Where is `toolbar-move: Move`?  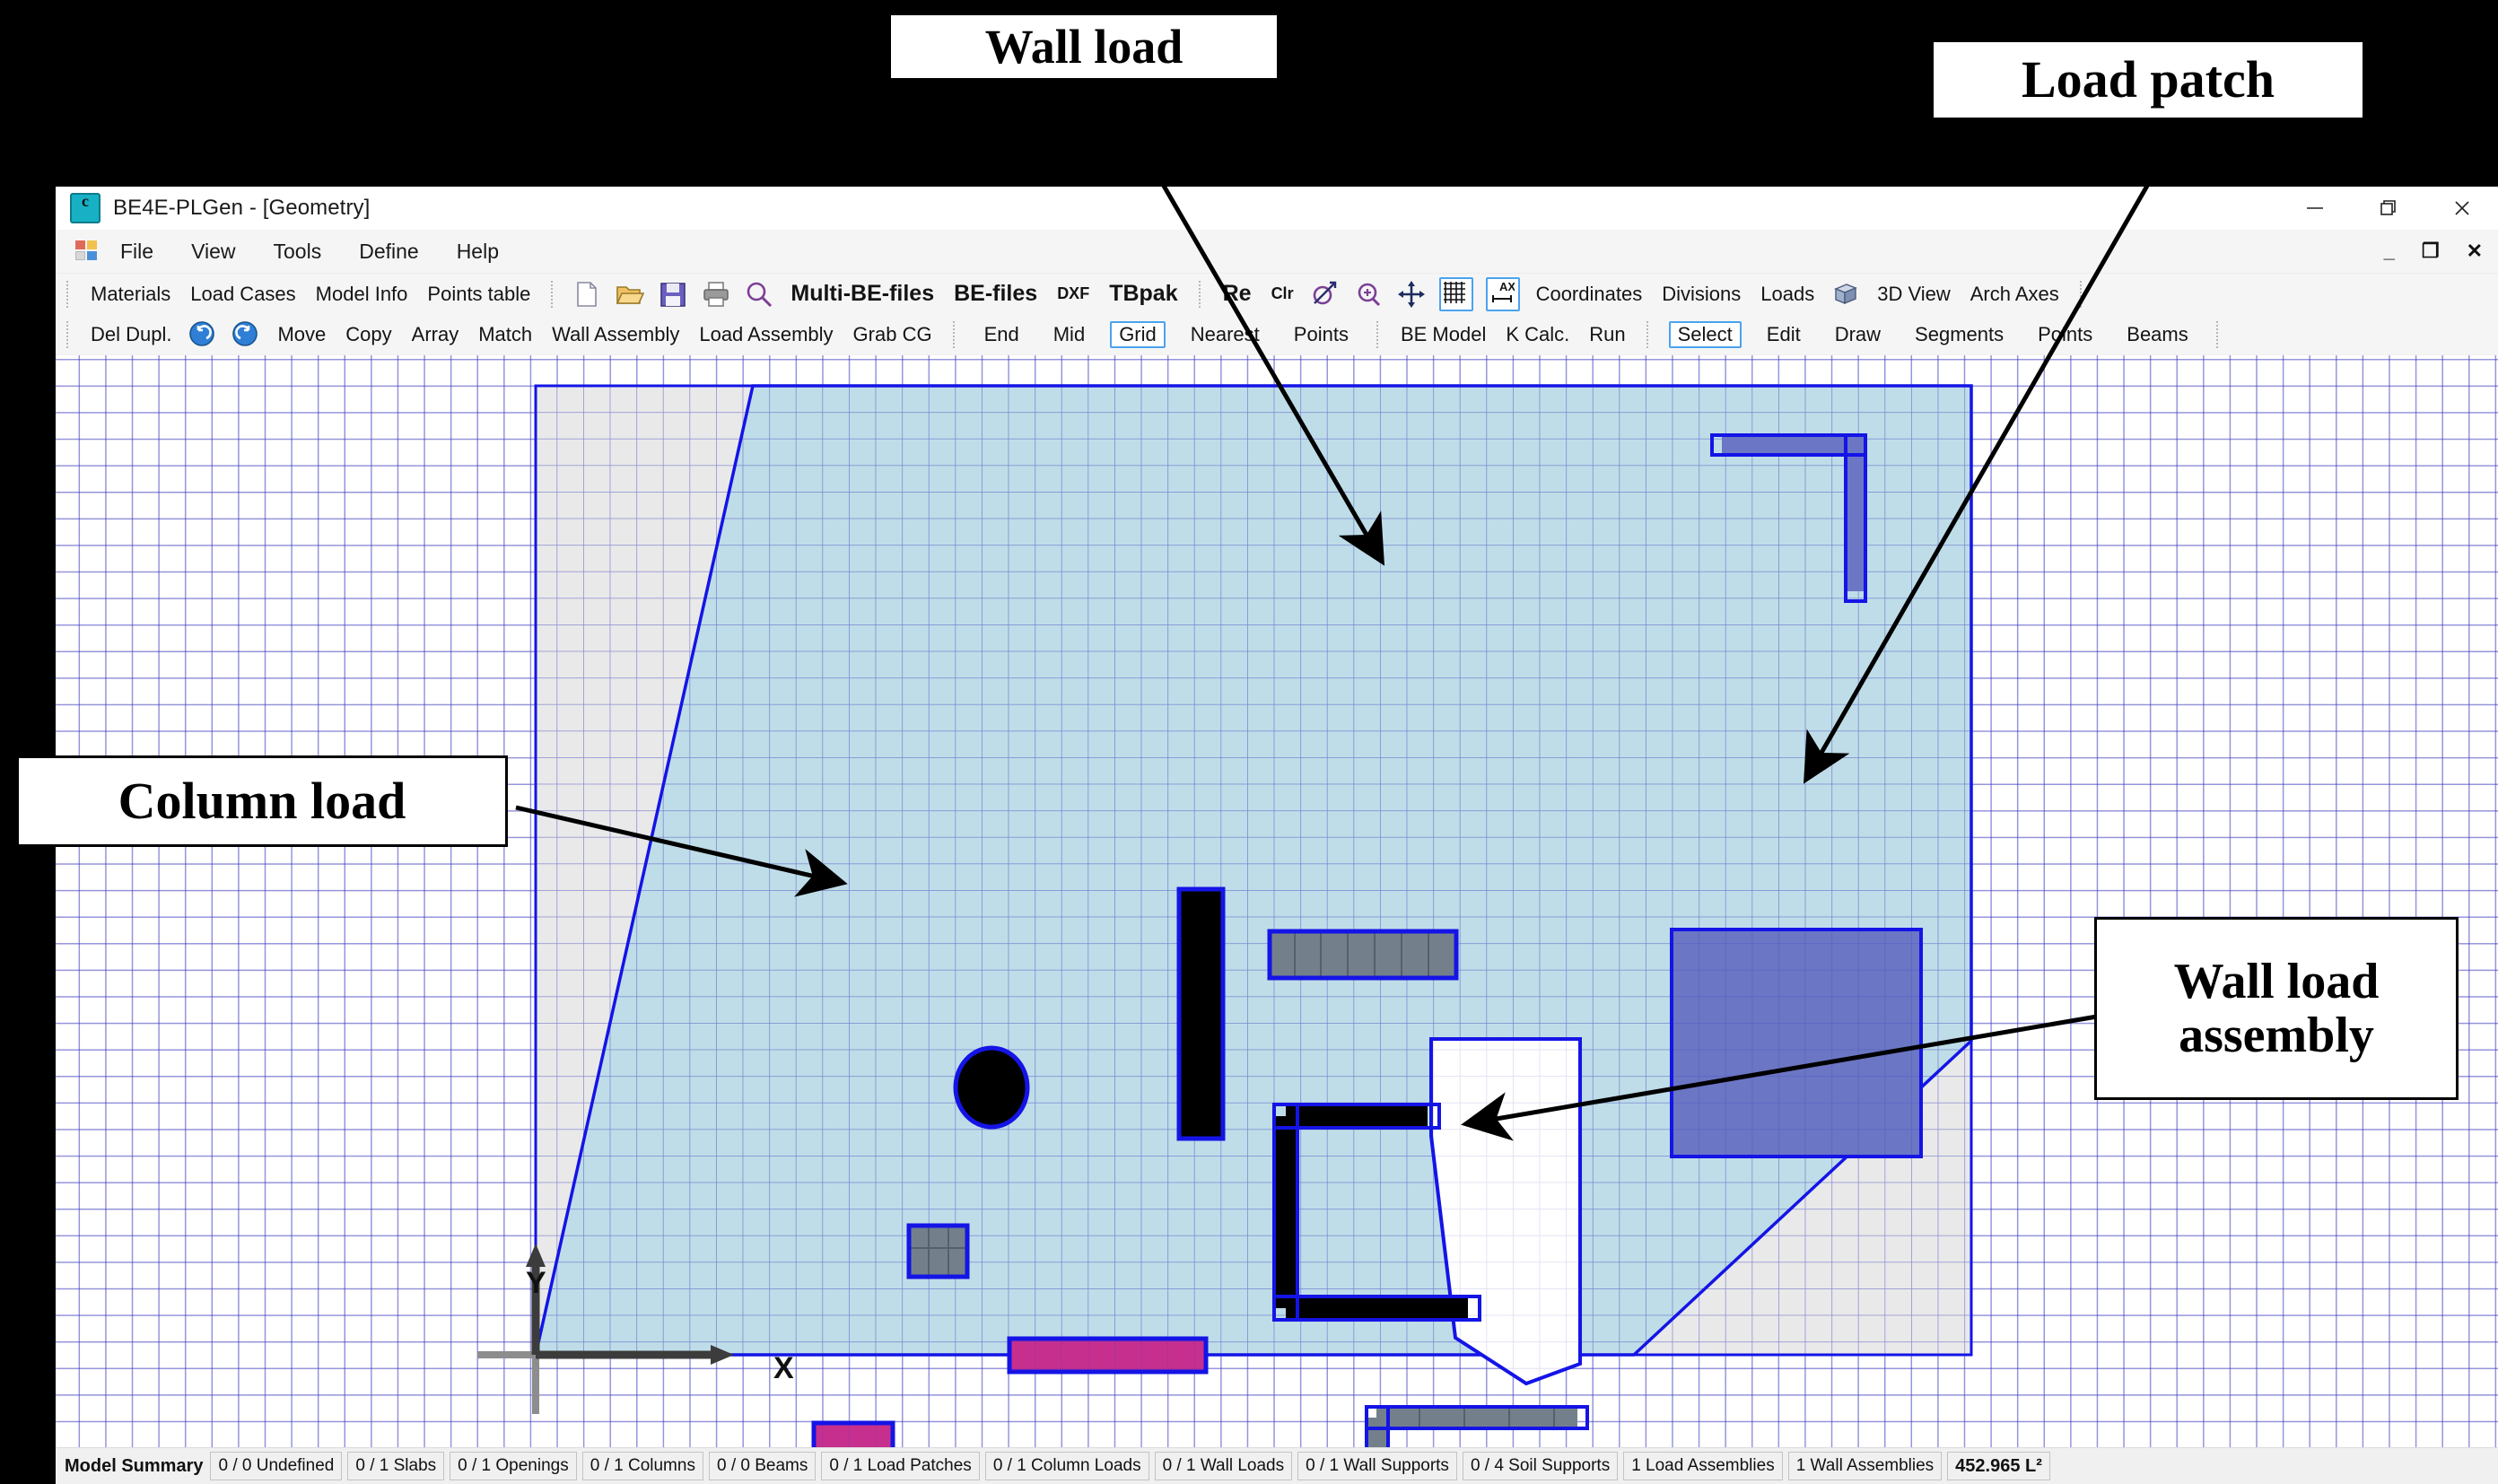
toolbar-move: Move is located at coordinates (302, 335).